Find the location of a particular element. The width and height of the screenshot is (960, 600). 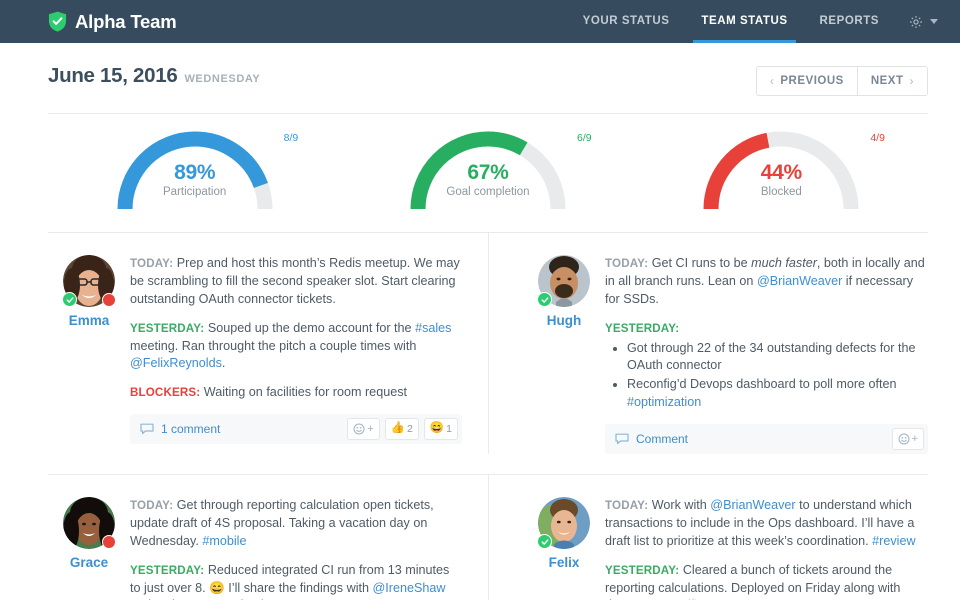

comment-link: 1 comment is located at coordinates (180, 429).